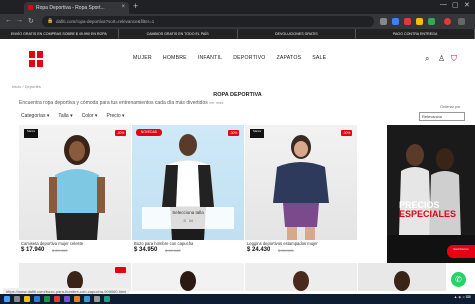 Image resolution: width=475 pixels, height=304 pixels. I want to click on lock-icon: 🔒, so click(50, 21).